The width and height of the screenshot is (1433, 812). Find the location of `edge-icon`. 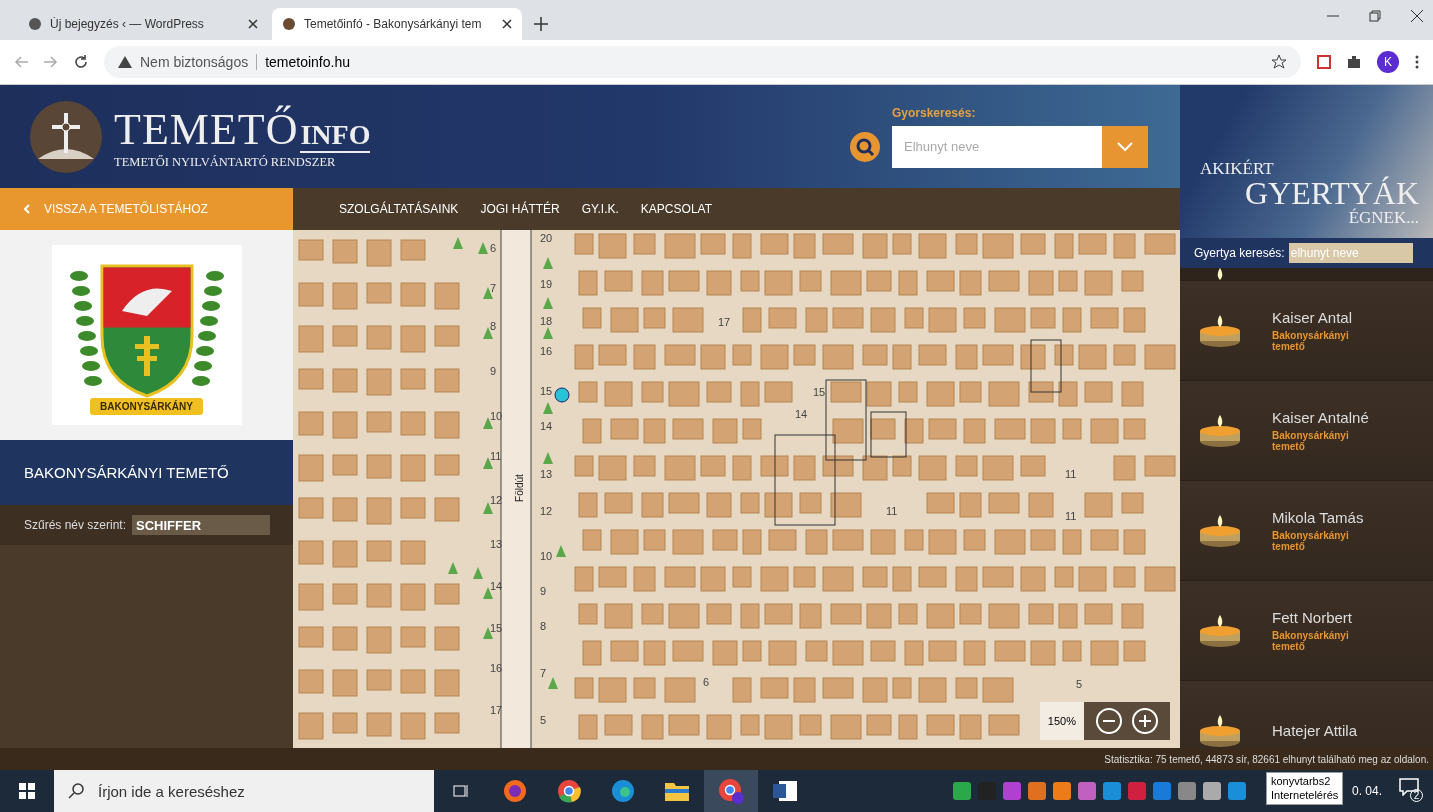

edge-icon is located at coordinates (623, 791).